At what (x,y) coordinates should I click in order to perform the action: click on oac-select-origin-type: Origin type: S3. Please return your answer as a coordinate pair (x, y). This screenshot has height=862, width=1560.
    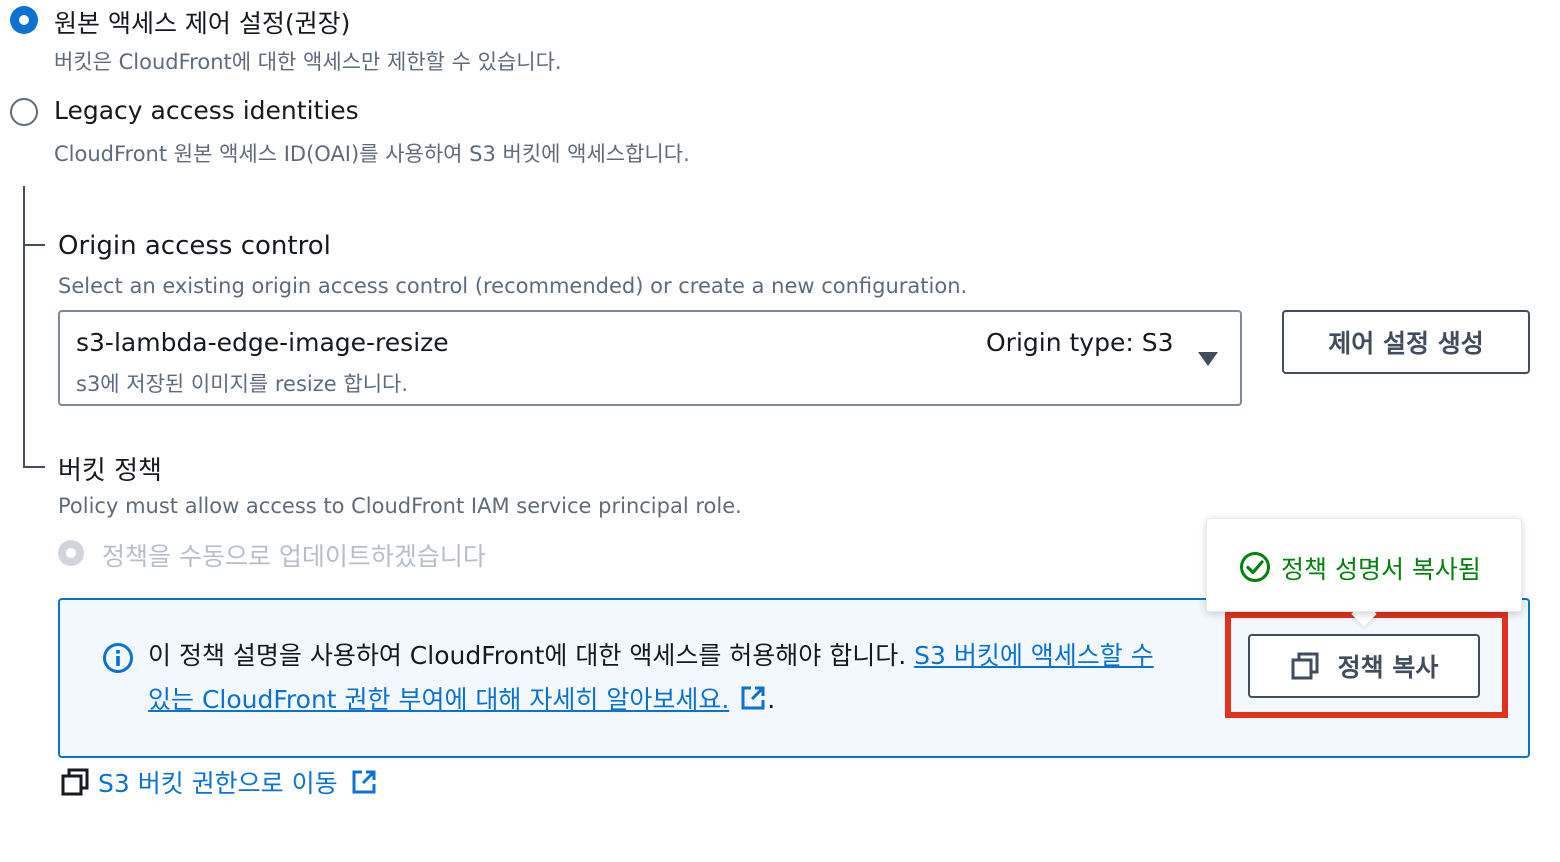
    Looking at the image, I should click on (1080, 342).